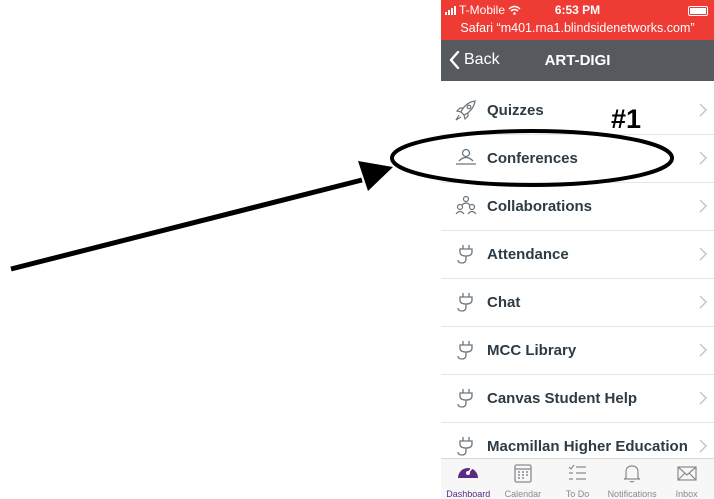  I want to click on menu-item-mcc-library: MCC Library, so click(577, 351).